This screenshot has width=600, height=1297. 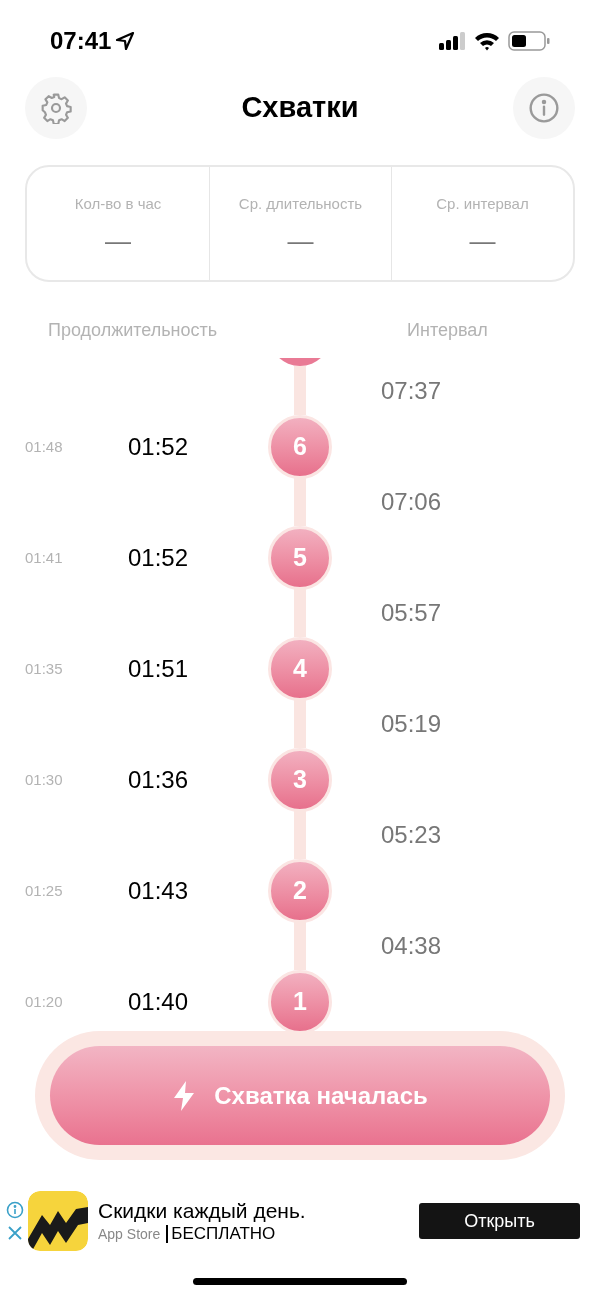 What do you see at coordinates (202, 1210) in the screenshot?
I see `ad-title: Скидки каждый день.` at bounding box center [202, 1210].